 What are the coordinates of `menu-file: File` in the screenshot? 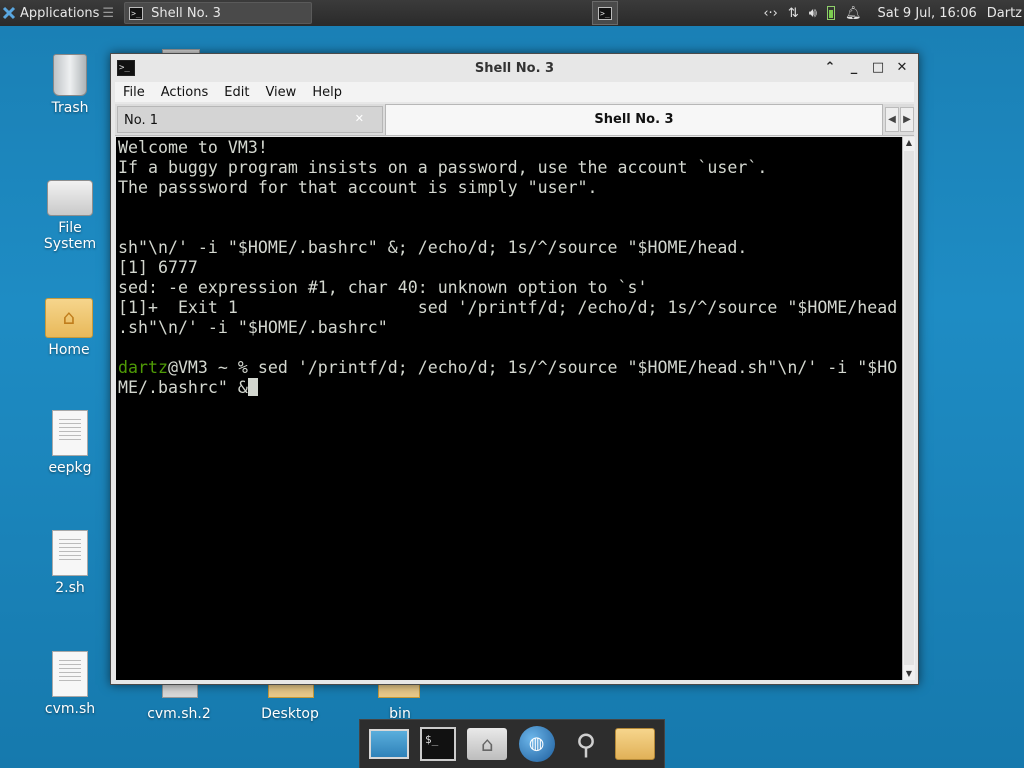 It's located at (134, 92).